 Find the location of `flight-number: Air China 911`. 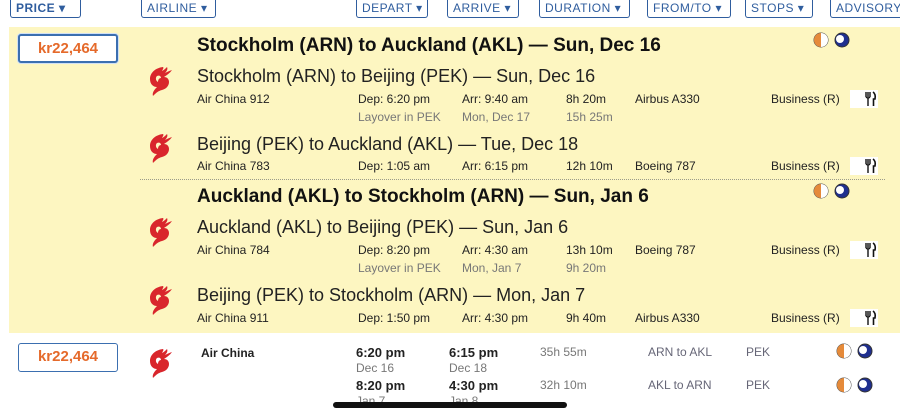

flight-number: Air China 911 is located at coordinates (233, 318).